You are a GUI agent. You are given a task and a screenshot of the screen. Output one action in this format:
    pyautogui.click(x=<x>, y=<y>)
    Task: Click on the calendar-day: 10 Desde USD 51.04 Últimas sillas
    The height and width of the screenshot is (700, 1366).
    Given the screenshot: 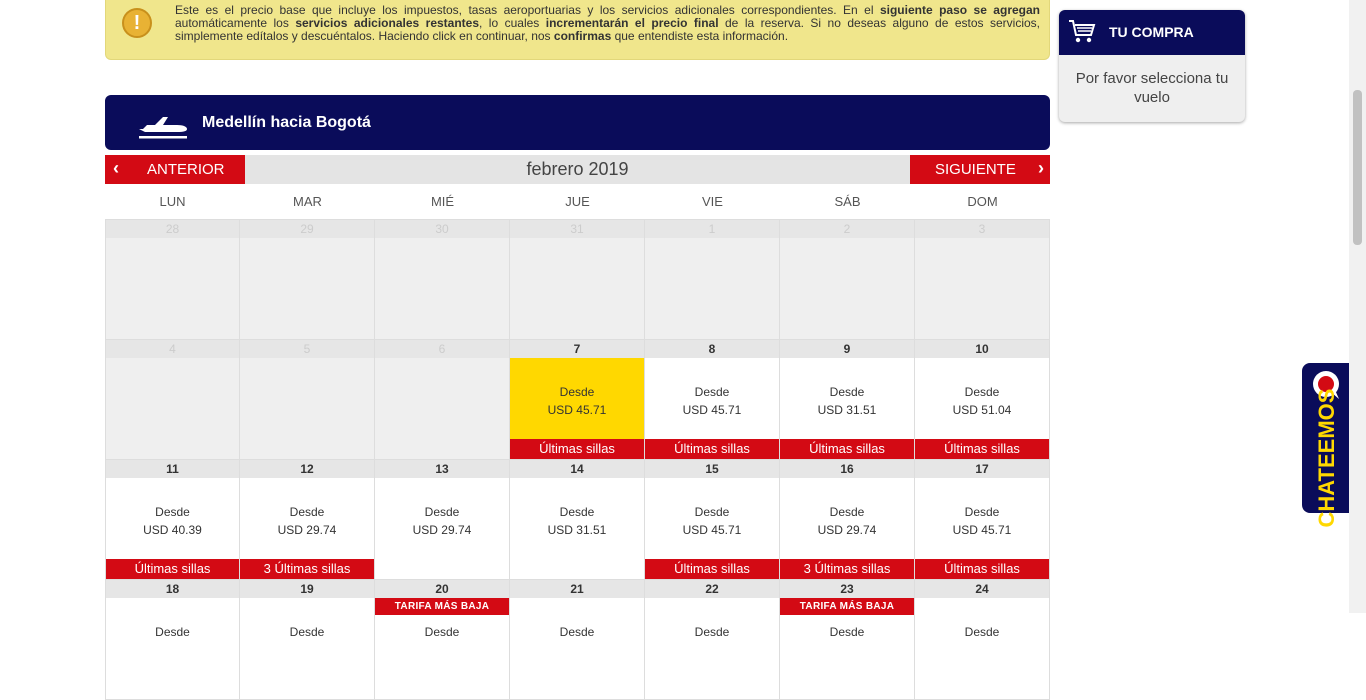 What is the action you would take?
    pyautogui.click(x=982, y=400)
    